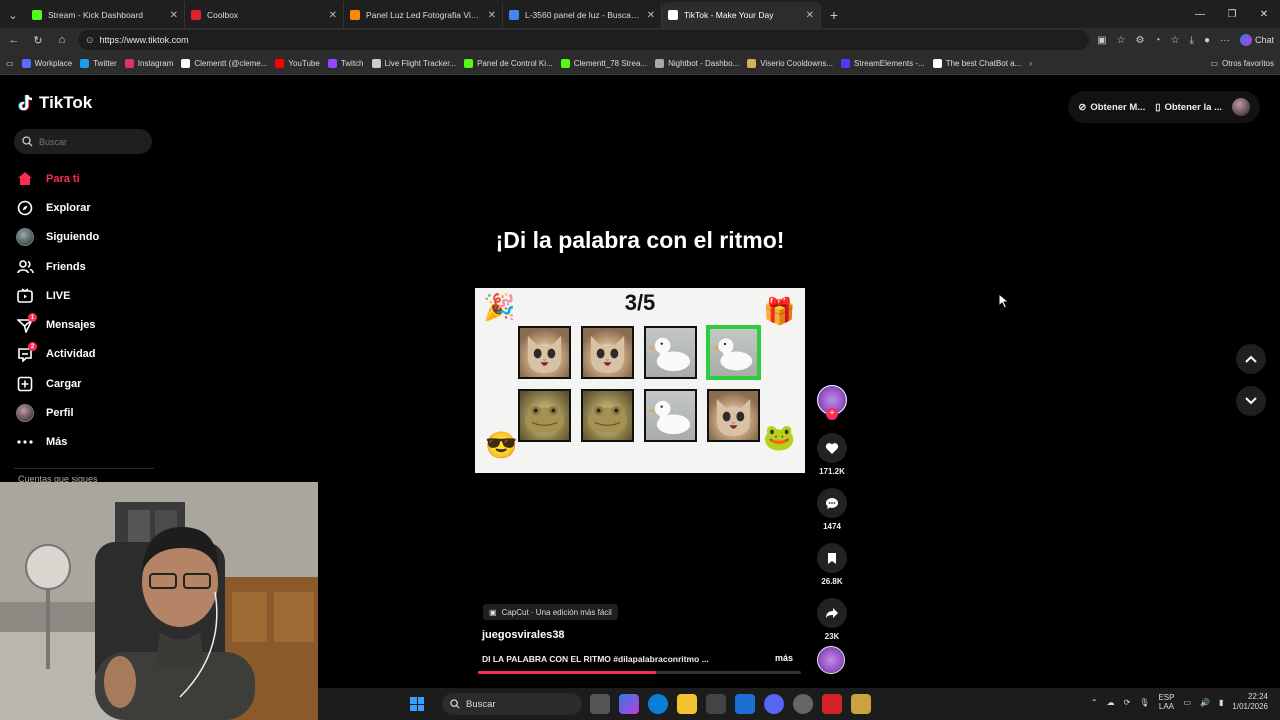  What do you see at coordinates (640, 380) in the screenshot?
I see `video-player: 3/5 🎉 🎁 😎 🐸` at bounding box center [640, 380].